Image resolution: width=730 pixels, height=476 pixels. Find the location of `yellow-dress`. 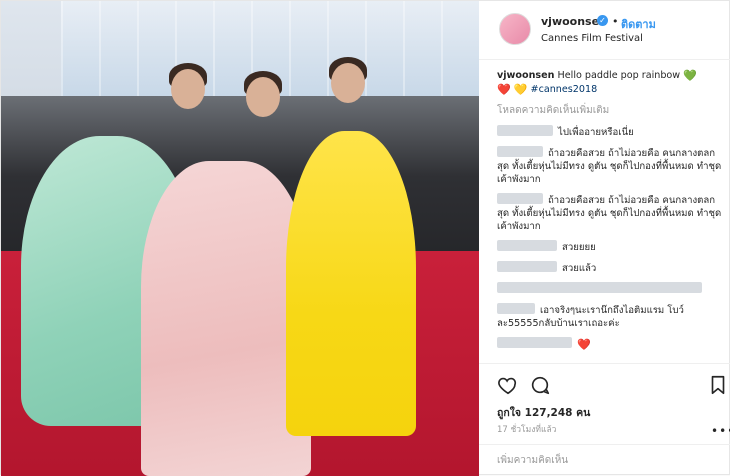

yellow-dress is located at coordinates (351, 283).